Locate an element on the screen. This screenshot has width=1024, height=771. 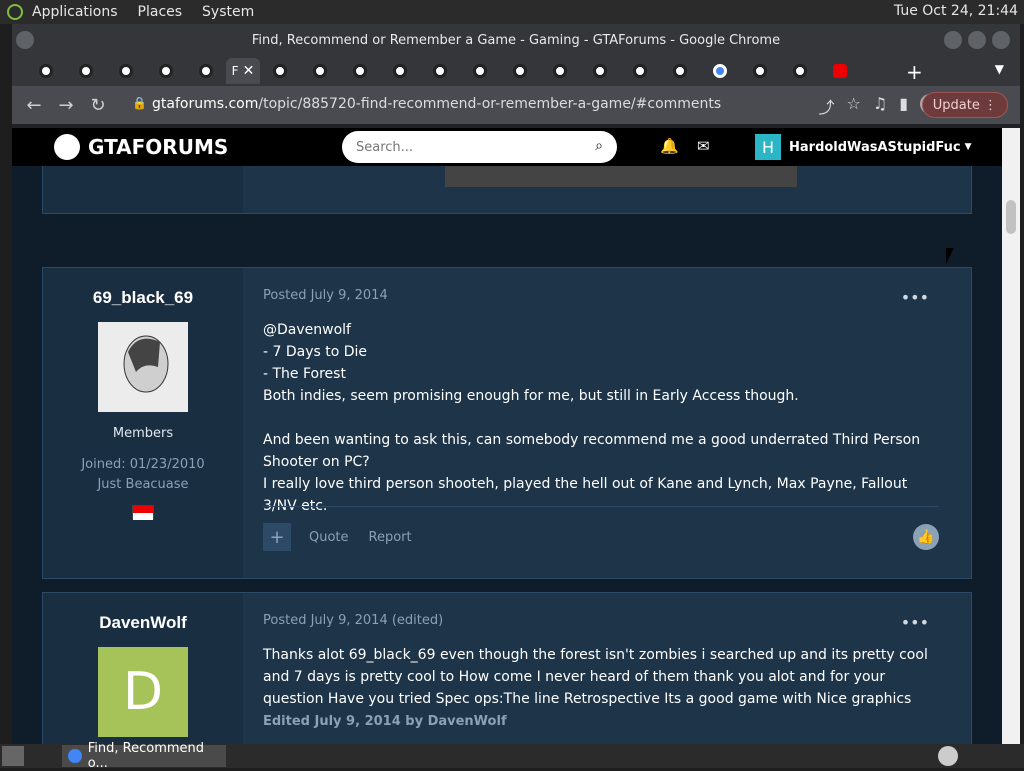
body-line: - The Forest is located at coordinates (304, 374).